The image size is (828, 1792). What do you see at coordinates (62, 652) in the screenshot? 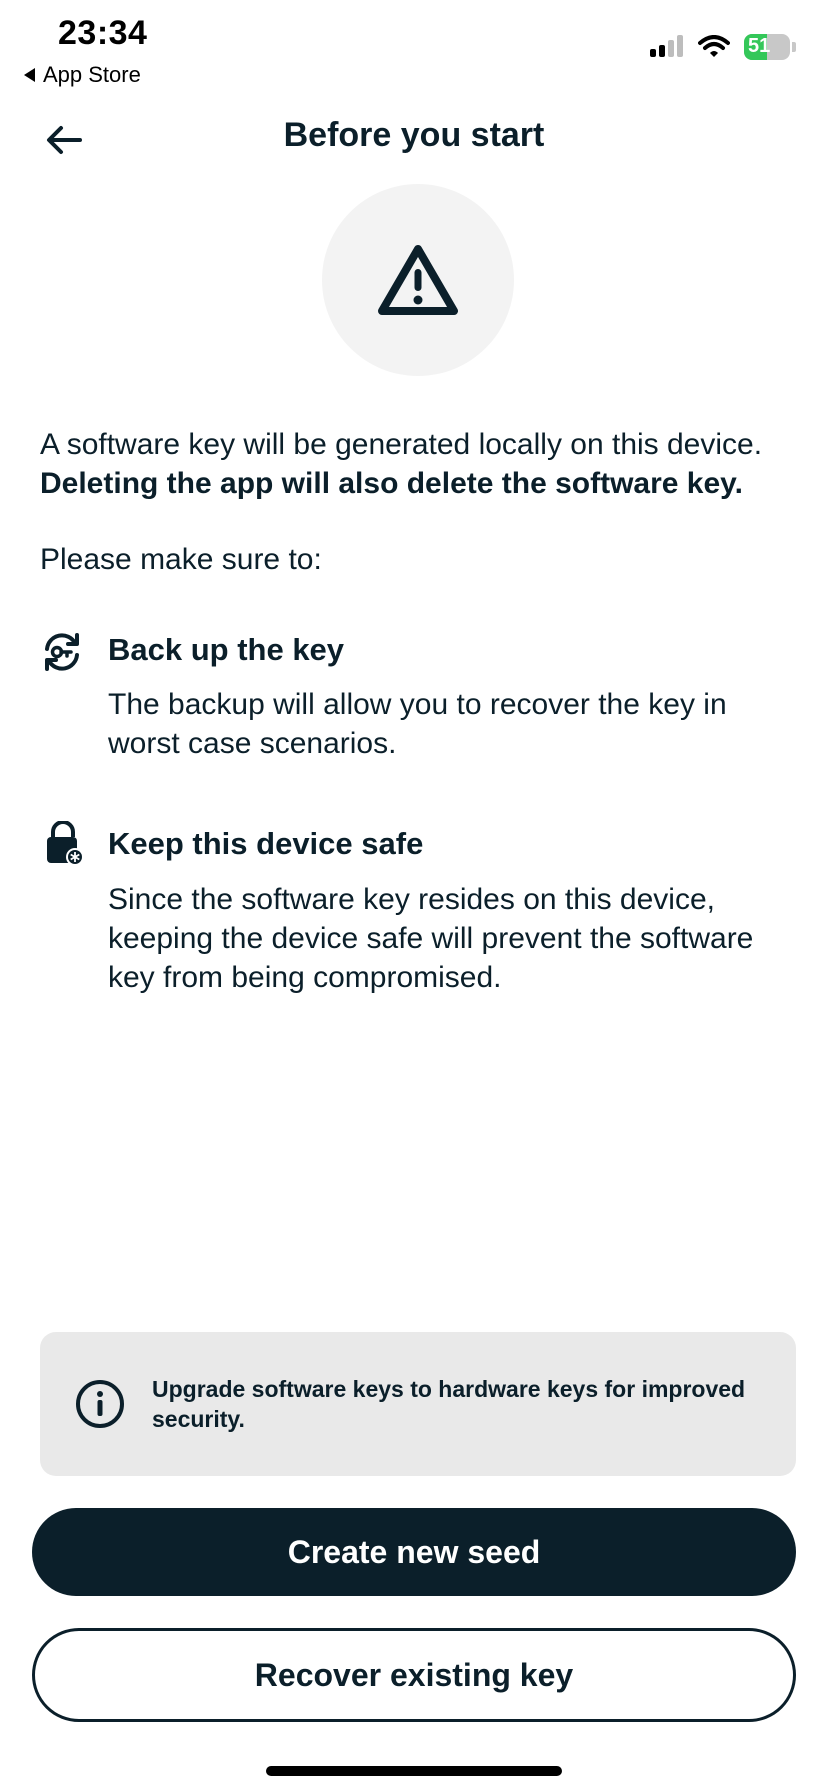
I see `key-sync-icon` at bounding box center [62, 652].